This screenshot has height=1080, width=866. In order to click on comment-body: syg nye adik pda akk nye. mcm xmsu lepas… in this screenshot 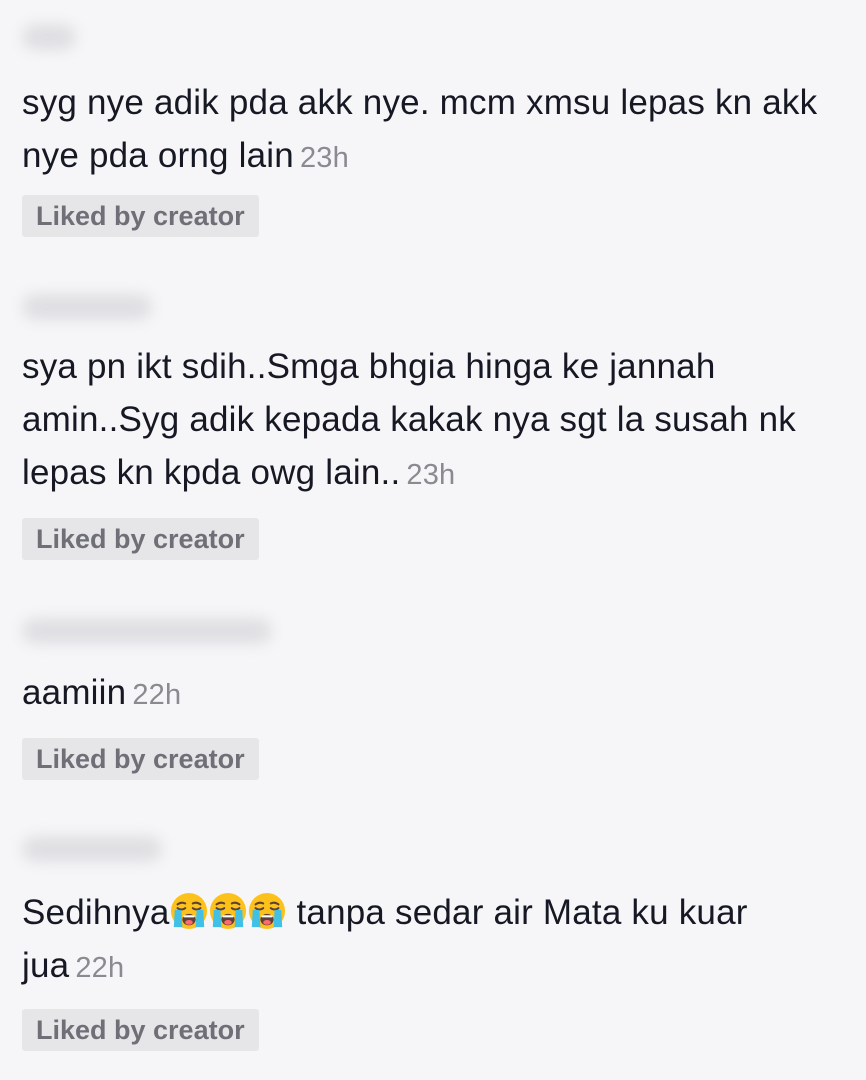, I will do `click(420, 129)`.